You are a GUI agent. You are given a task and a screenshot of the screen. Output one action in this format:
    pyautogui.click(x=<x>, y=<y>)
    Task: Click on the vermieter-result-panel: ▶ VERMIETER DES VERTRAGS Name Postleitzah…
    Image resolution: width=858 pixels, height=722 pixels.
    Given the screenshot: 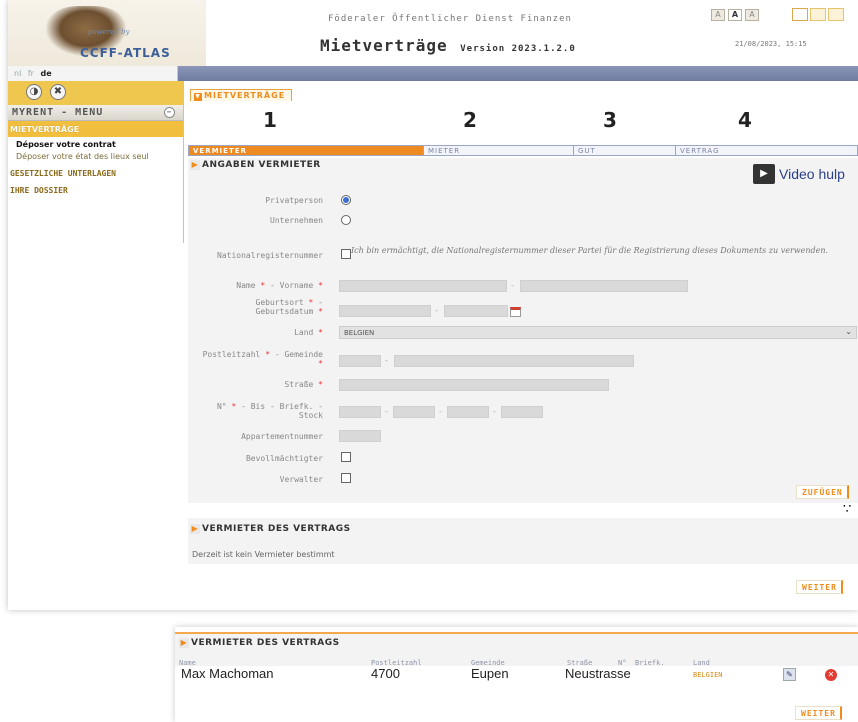 What is the action you would take?
    pyautogui.click(x=516, y=674)
    